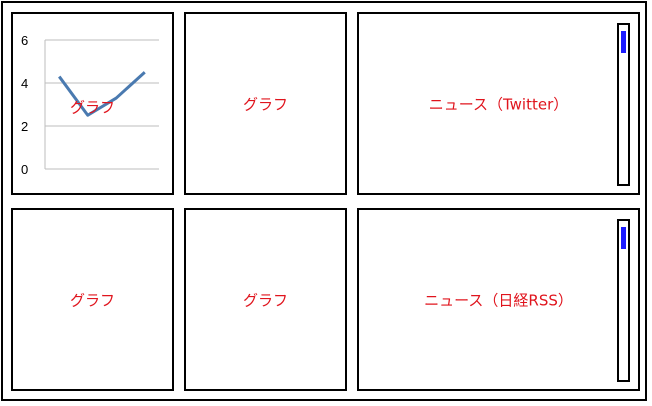 The height and width of the screenshot is (406, 652). I want to click on chart-panel-1: 0246 グラフ, so click(92, 103).